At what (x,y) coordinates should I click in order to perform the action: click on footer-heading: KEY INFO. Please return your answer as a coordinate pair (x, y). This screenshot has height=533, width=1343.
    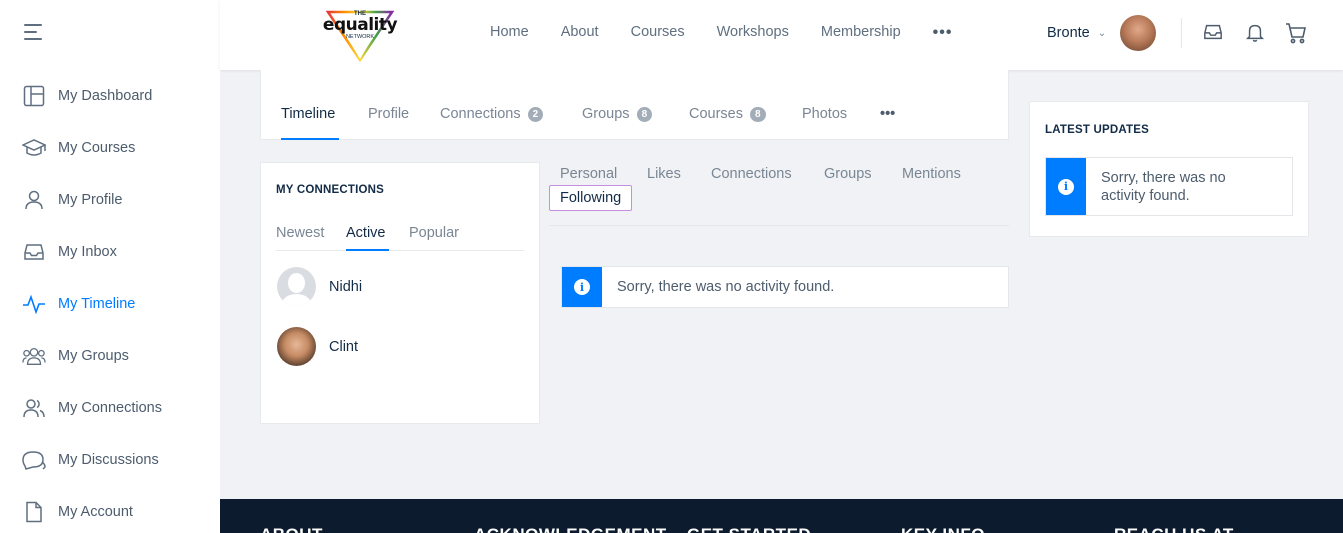
    Looking at the image, I should click on (943, 529).